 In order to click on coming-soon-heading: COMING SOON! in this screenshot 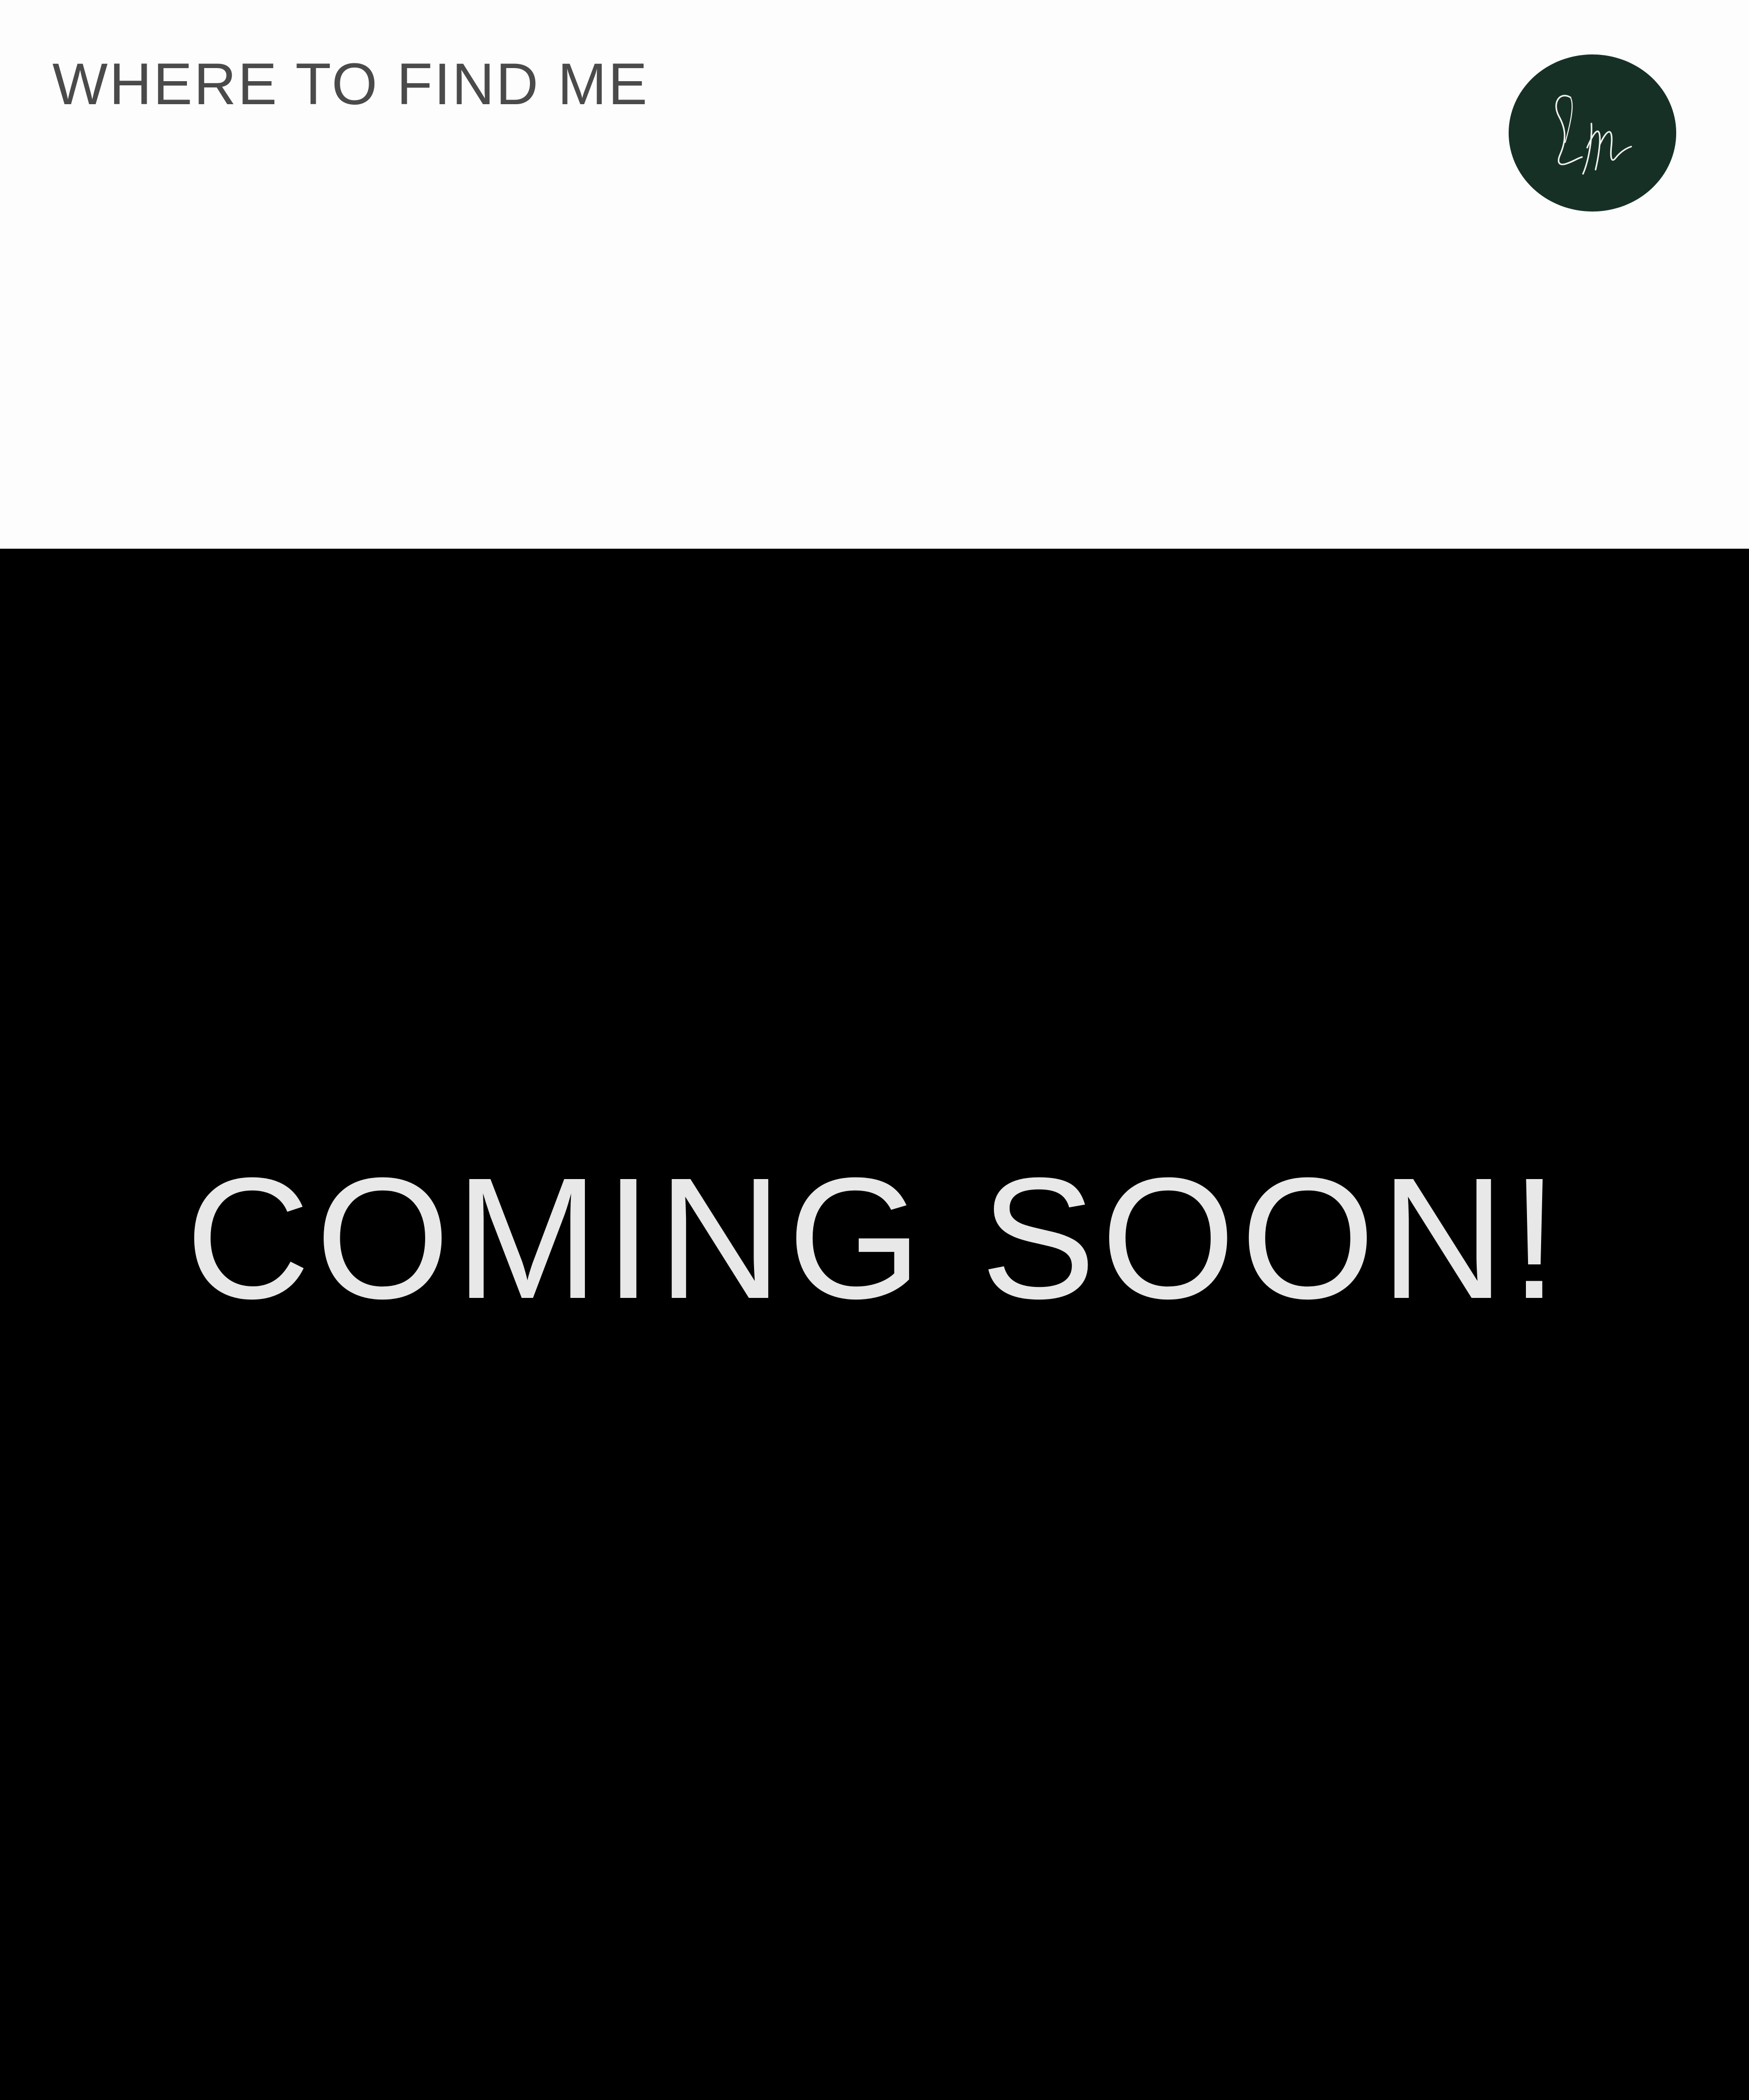, I will do `click(874, 1238)`.